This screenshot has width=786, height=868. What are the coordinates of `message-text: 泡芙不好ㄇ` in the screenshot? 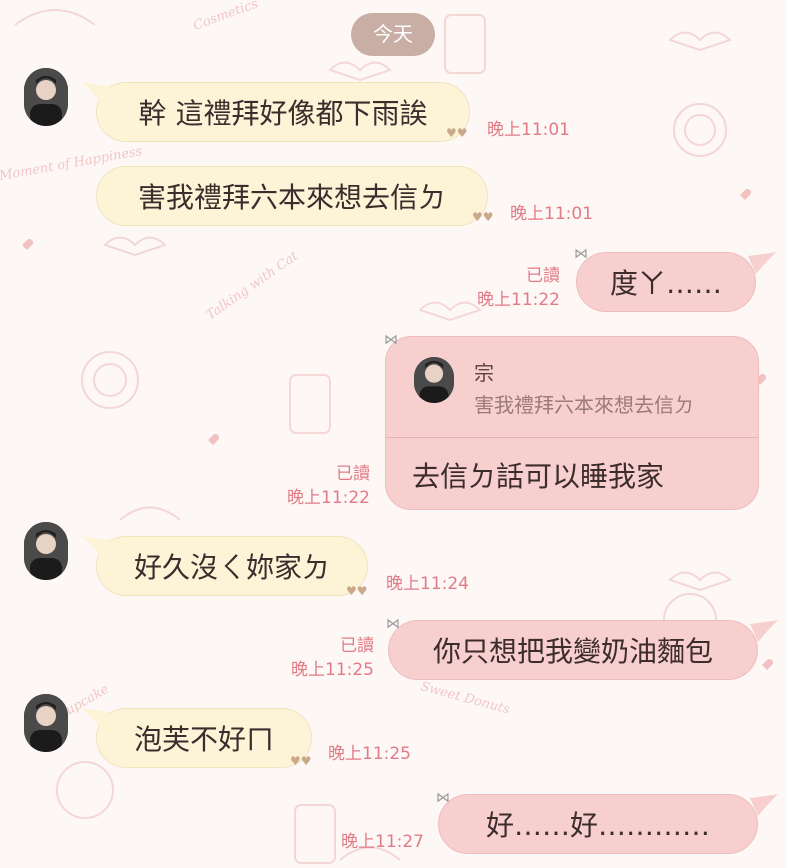 It's located at (203, 739).